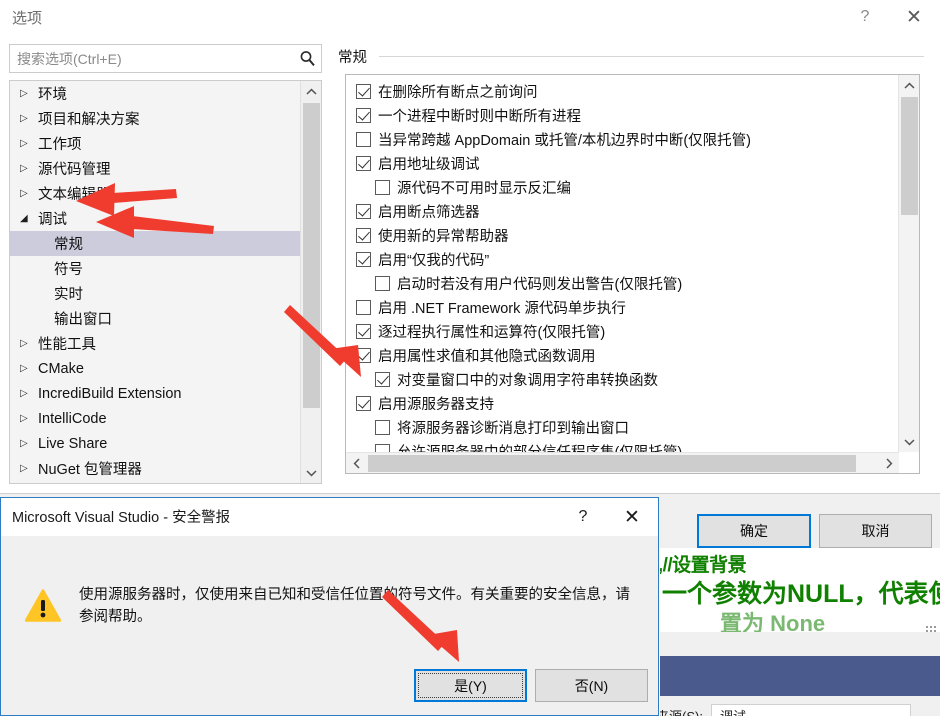  I want to click on settings-vertical-scrollbar, so click(908, 263).